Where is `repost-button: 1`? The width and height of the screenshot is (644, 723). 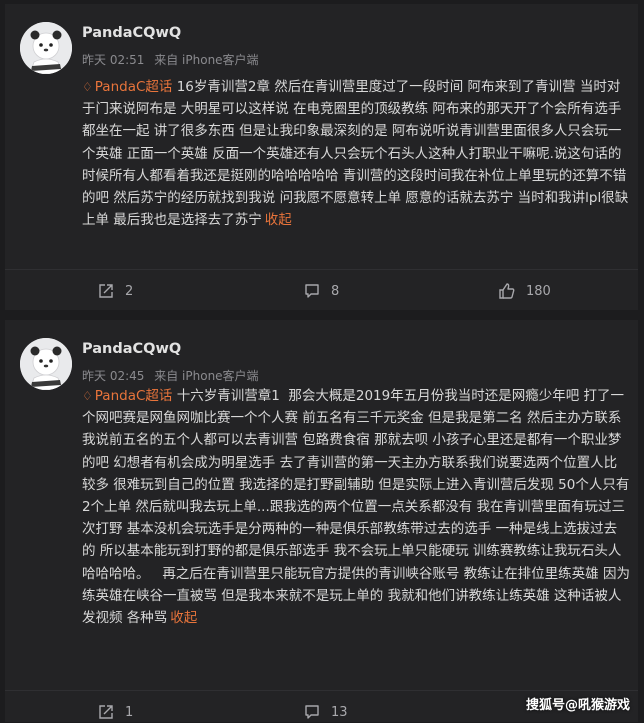
repost-button: 1 is located at coordinates (115, 712).